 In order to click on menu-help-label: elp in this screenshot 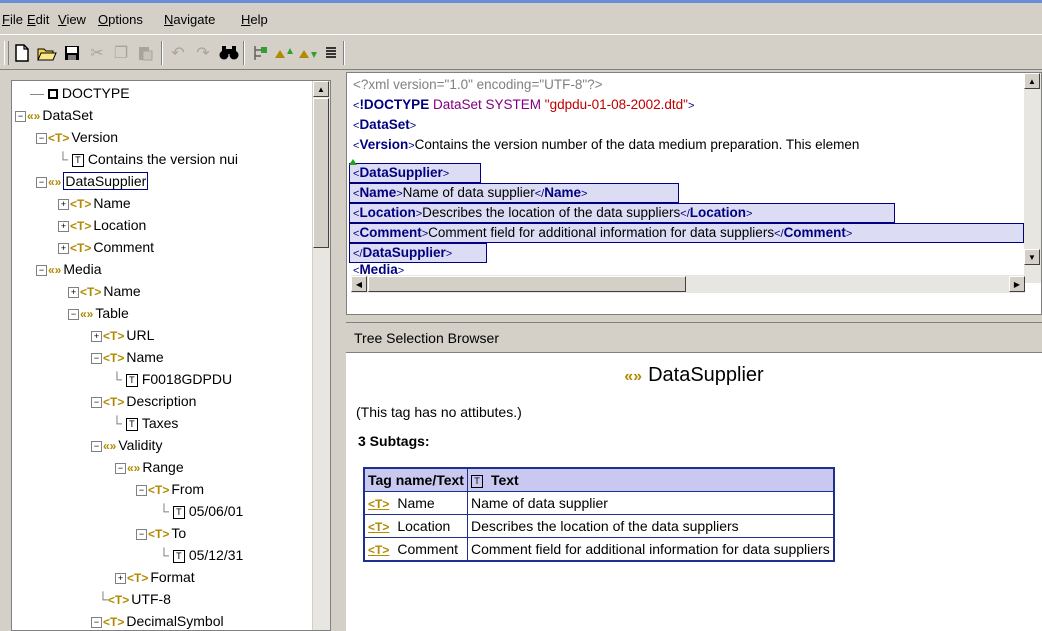, I will do `click(259, 19)`.